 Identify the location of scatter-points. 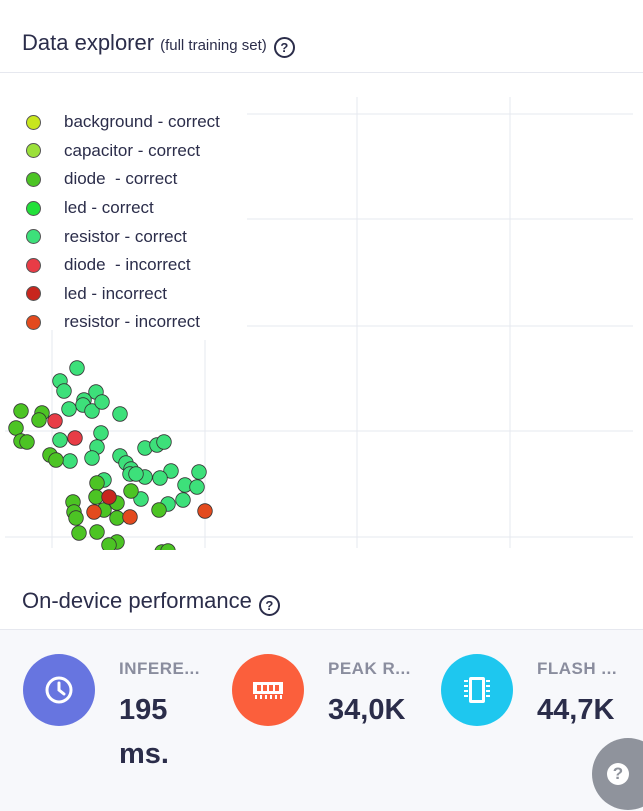
(110, 455).